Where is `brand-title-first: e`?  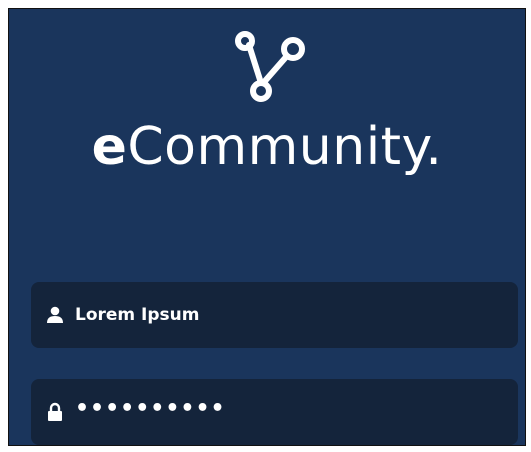
brand-title-first: e is located at coordinates (109, 147).